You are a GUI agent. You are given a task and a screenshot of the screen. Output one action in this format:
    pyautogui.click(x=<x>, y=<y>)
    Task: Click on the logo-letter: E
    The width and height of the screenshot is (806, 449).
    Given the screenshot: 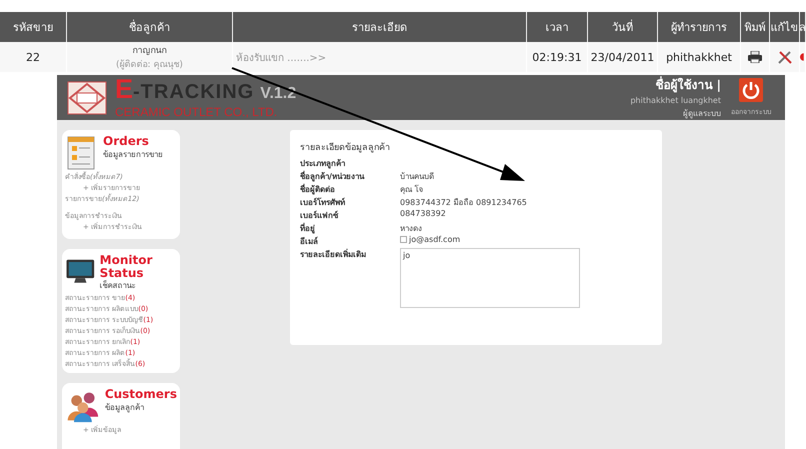 What is the action you would take?
    pyautogui.click(x=124, y=89)
    